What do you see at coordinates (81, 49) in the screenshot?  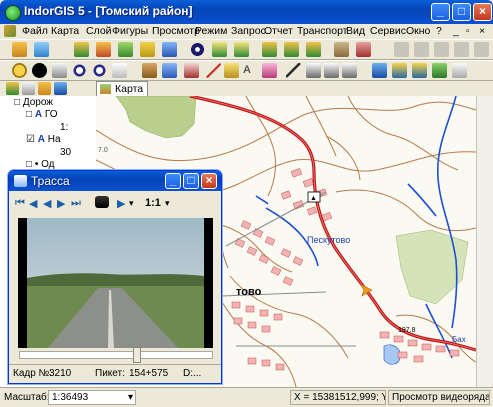 I see `layer-add-icon` at bounding box center [81, 49].